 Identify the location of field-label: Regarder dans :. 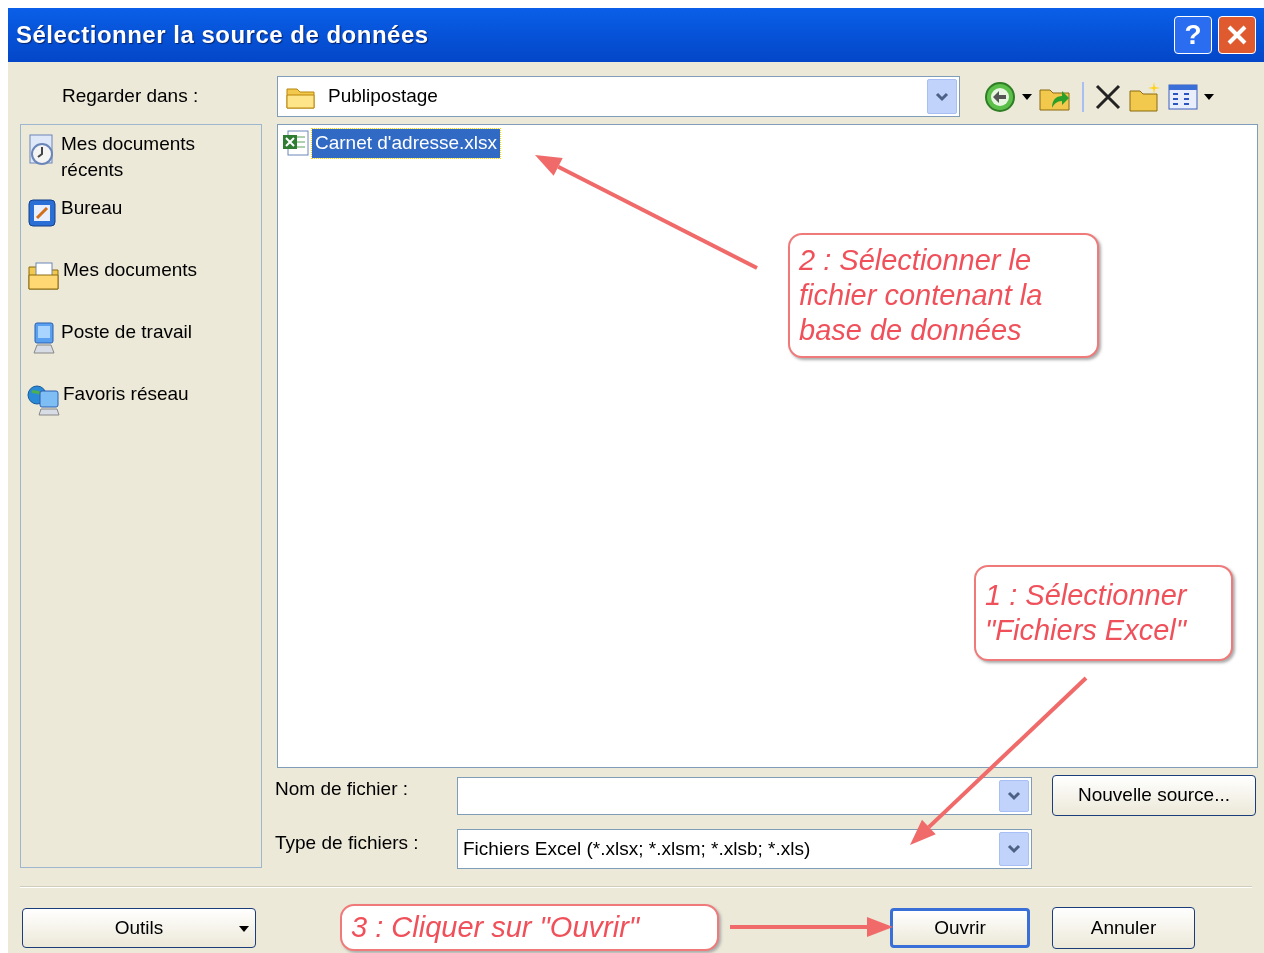
(130, 96).